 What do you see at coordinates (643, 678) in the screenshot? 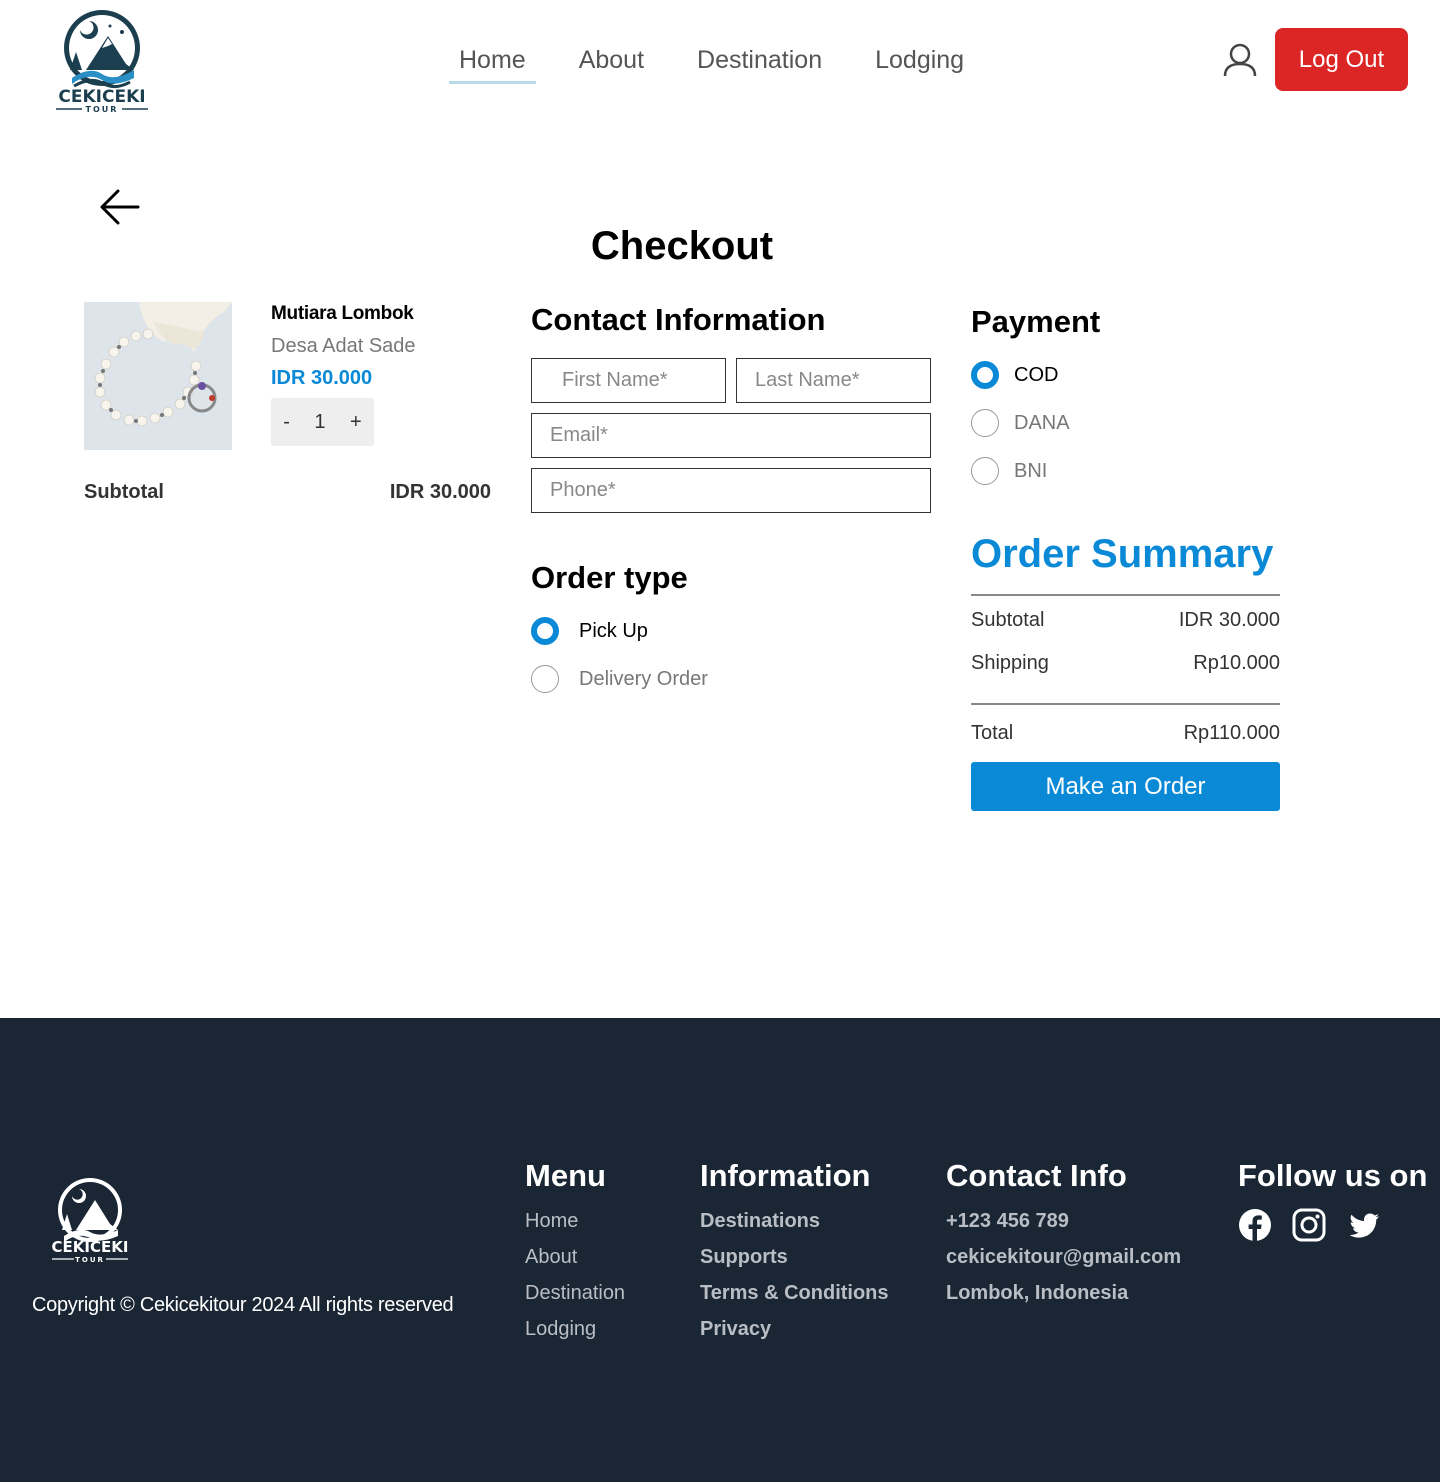
I see `radio-label: Delivery Order` at bounding box center [643, 678].